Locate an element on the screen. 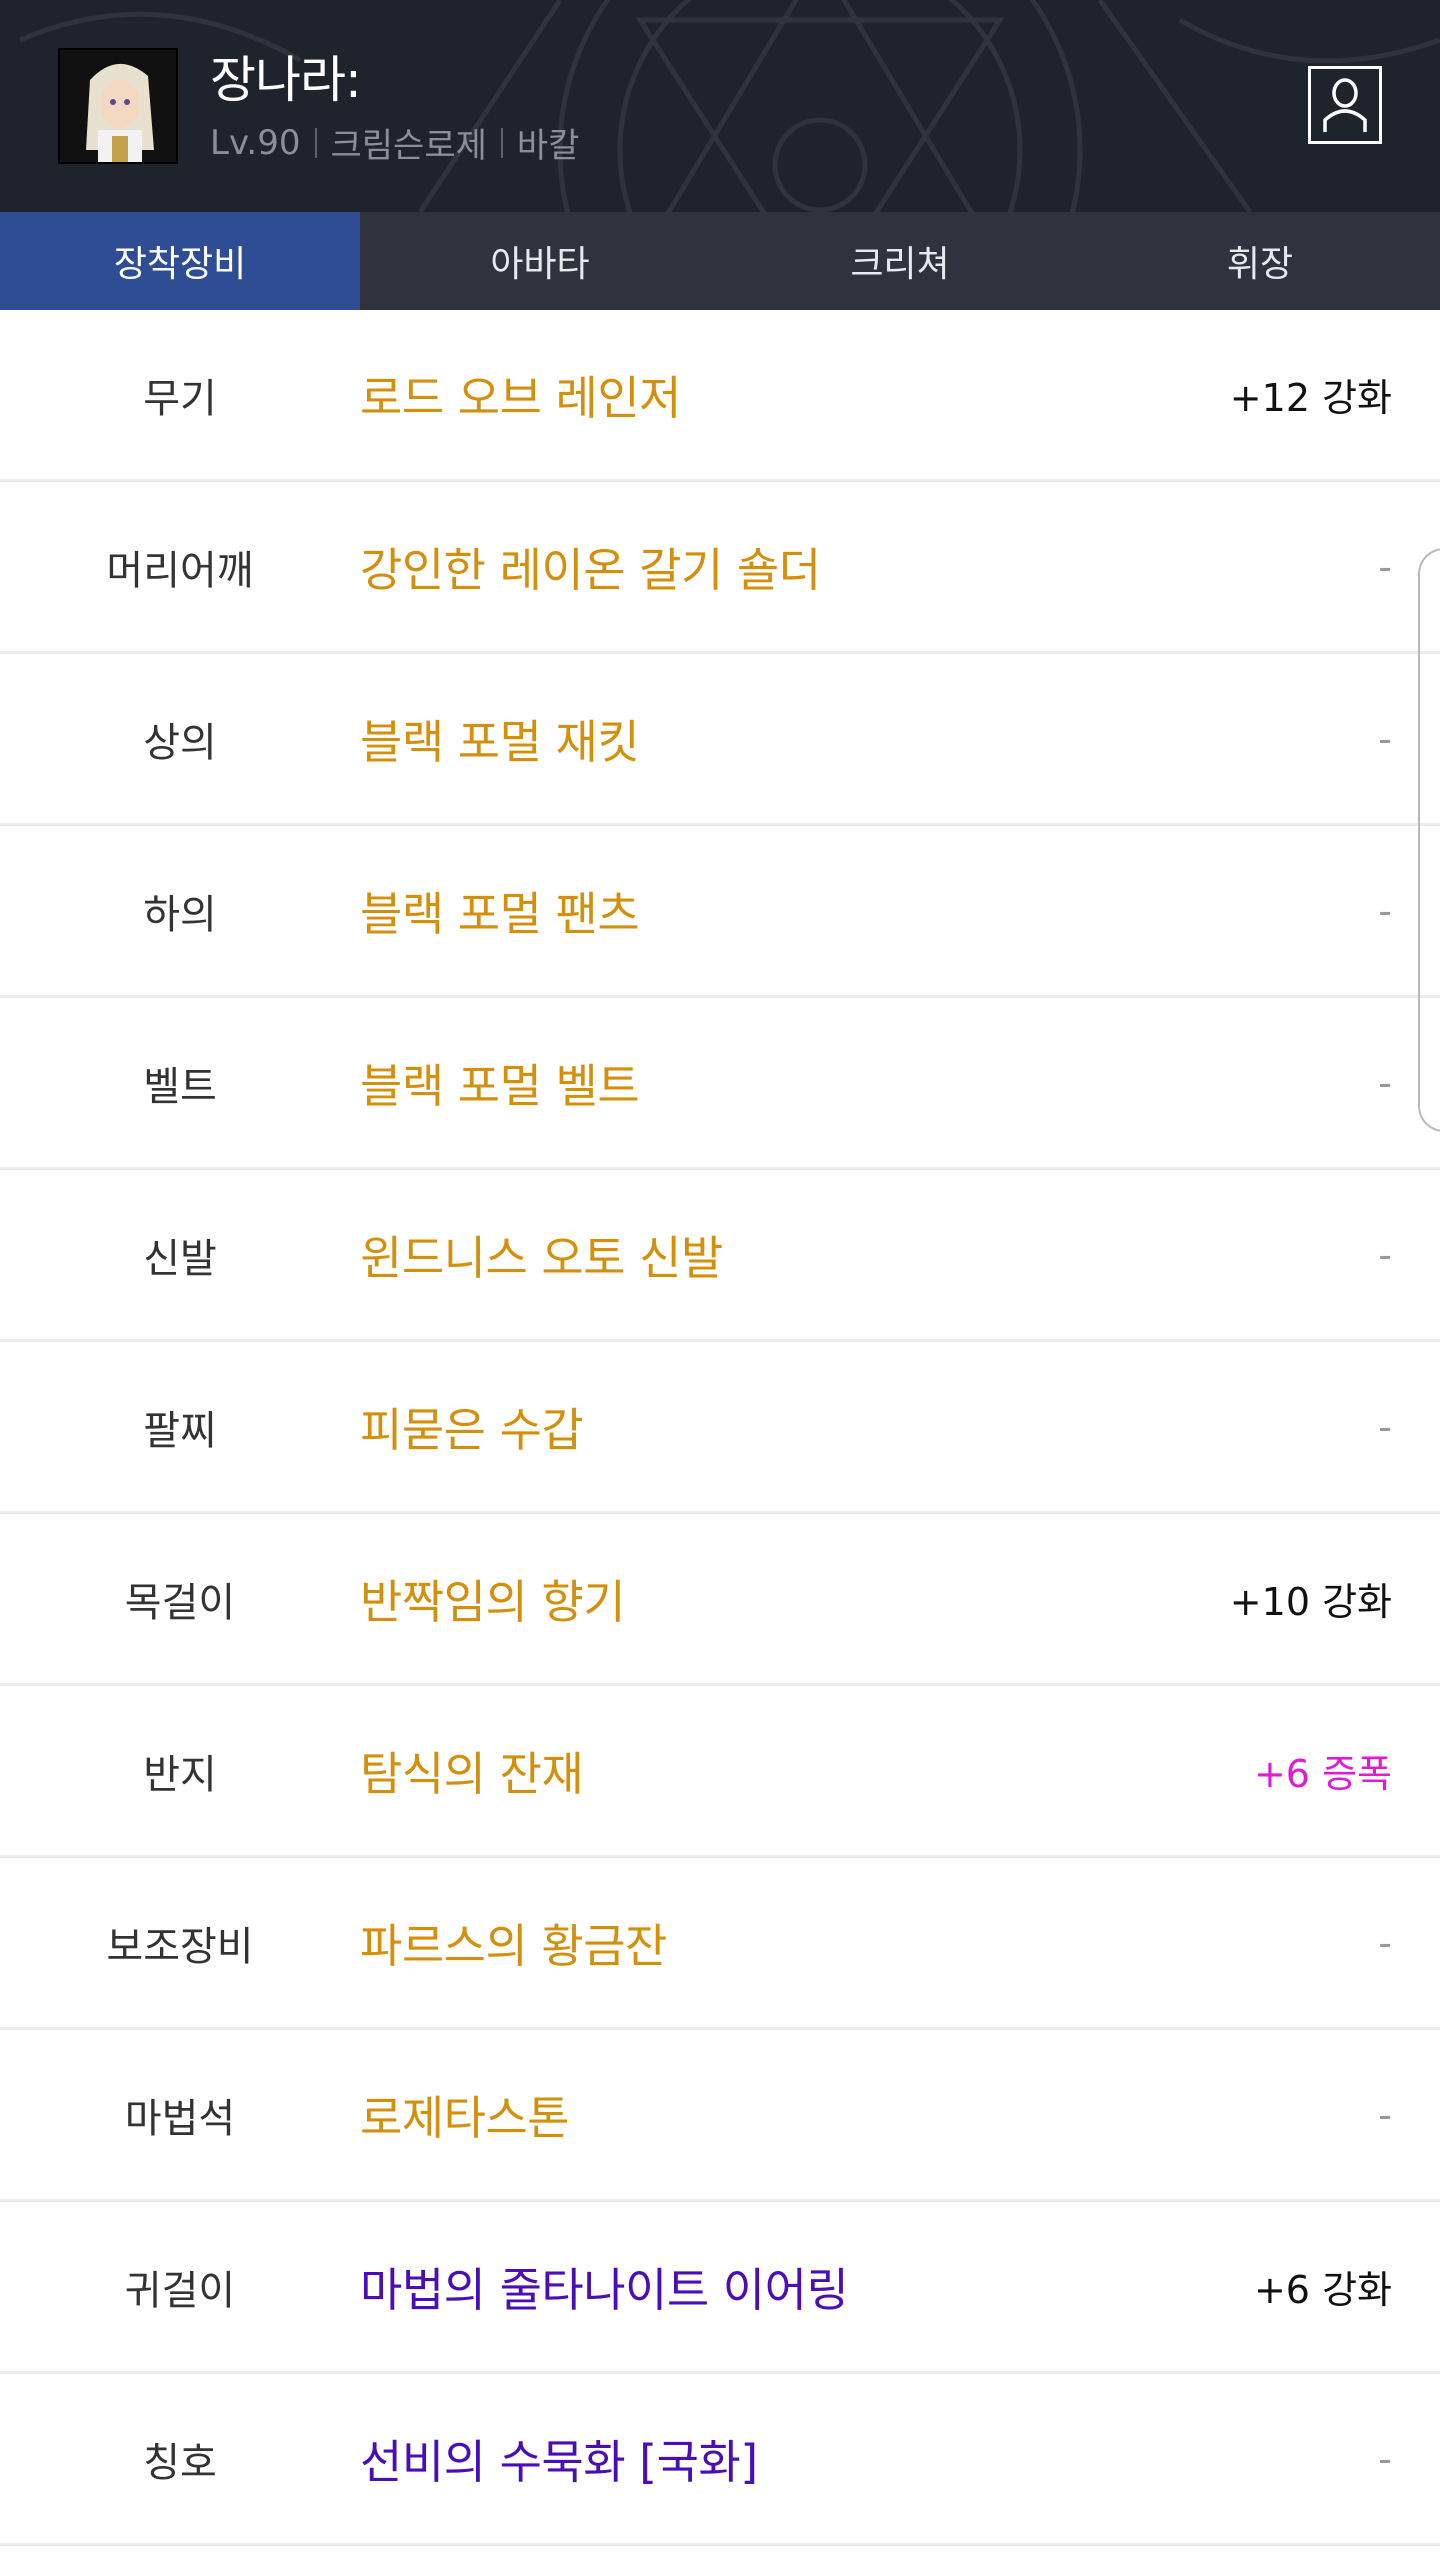 The image size is (1440, 2560). equipment-row-title: 칭호 선비의 수묵화 [국화] - is located at coordinates (720, 2460).